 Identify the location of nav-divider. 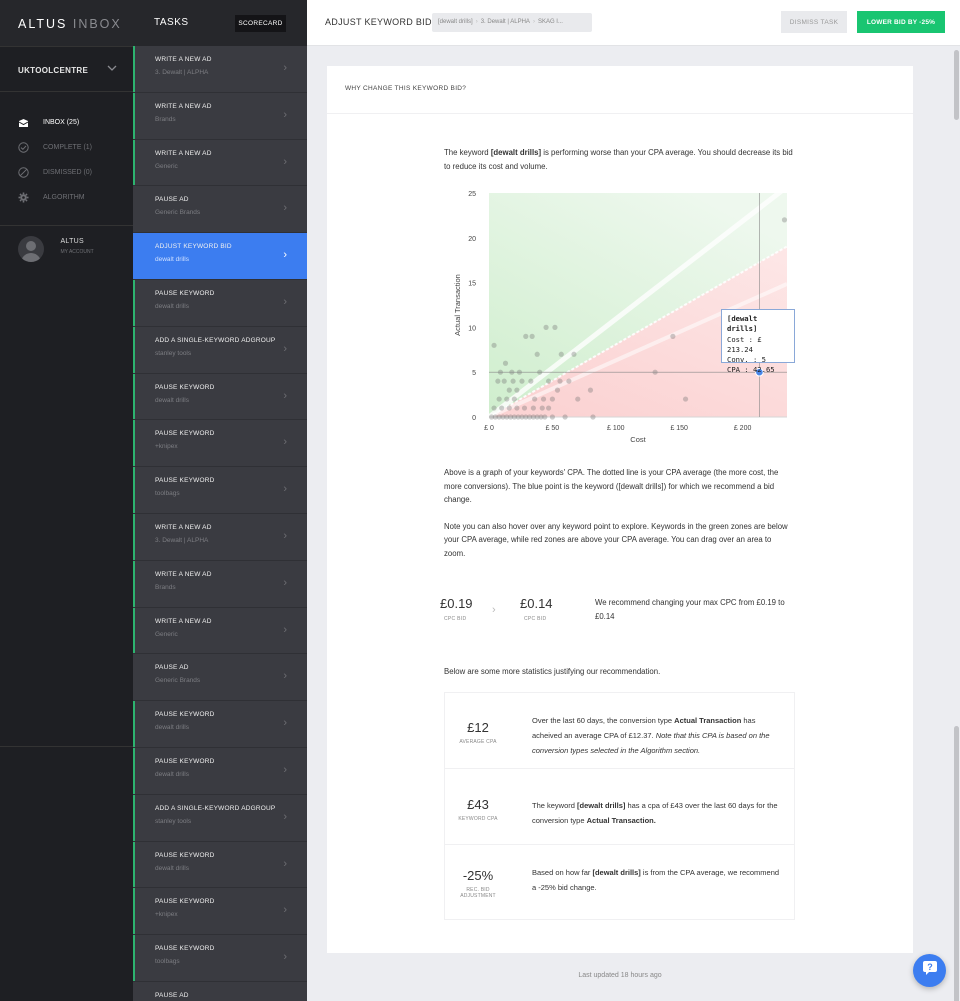
(66, 746).